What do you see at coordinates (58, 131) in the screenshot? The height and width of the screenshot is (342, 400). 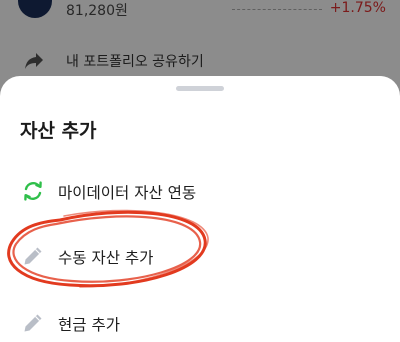 I see `sheet-title: 자산 추가` at bounding box center [58, 131].